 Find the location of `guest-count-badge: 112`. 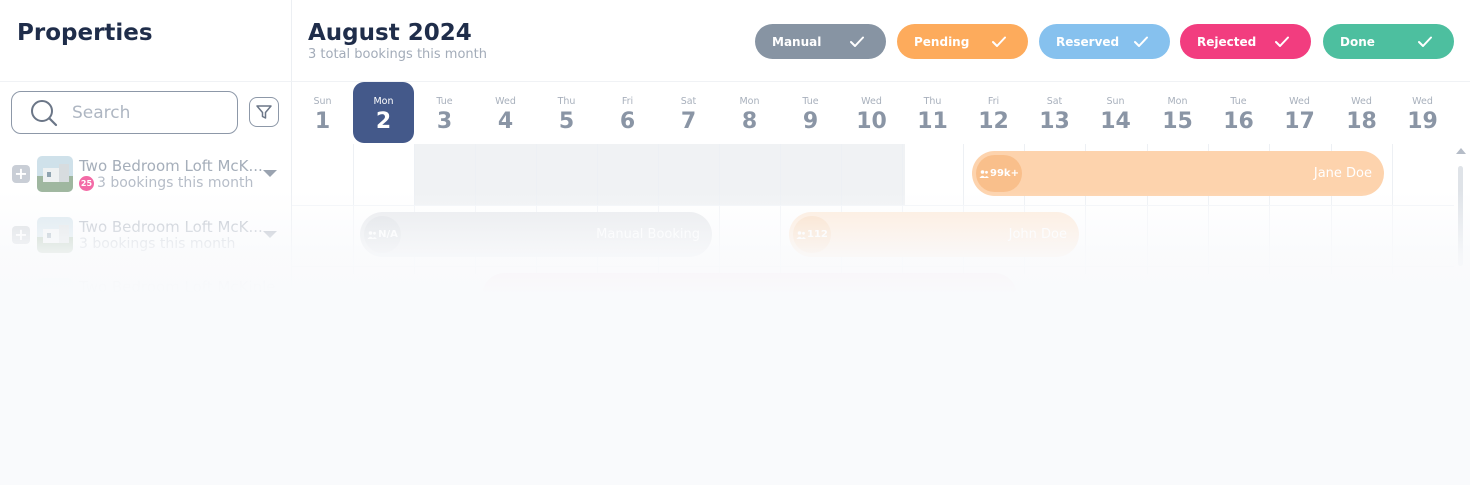

guest-count-badge: 112 is located at coordinates (812, 234).